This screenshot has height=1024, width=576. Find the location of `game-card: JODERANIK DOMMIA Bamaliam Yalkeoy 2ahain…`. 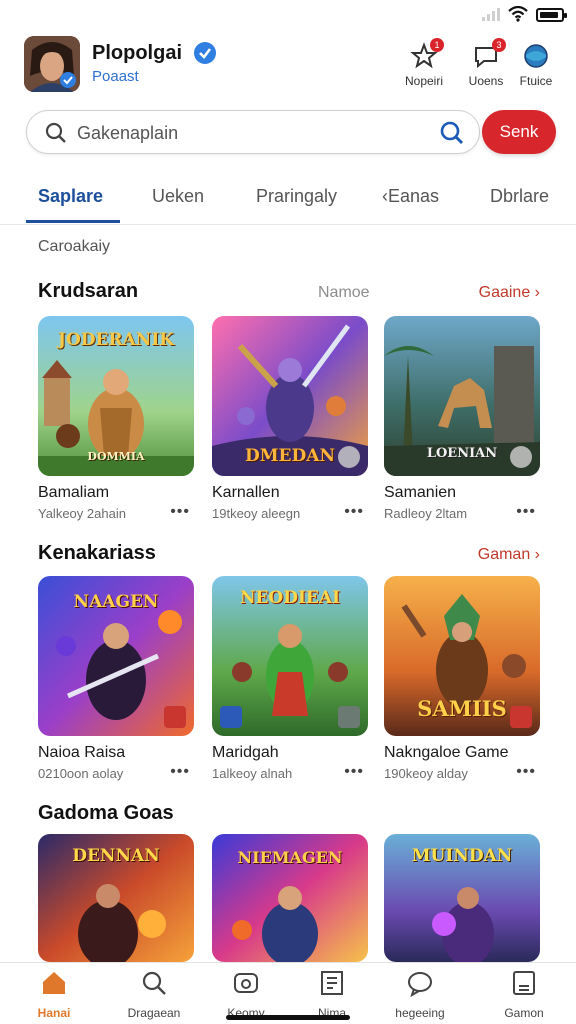

game-card: JODERANIK DOMMIA Bamaliam Yalkeoy 2ahain… is located at coordinates (116, 418).